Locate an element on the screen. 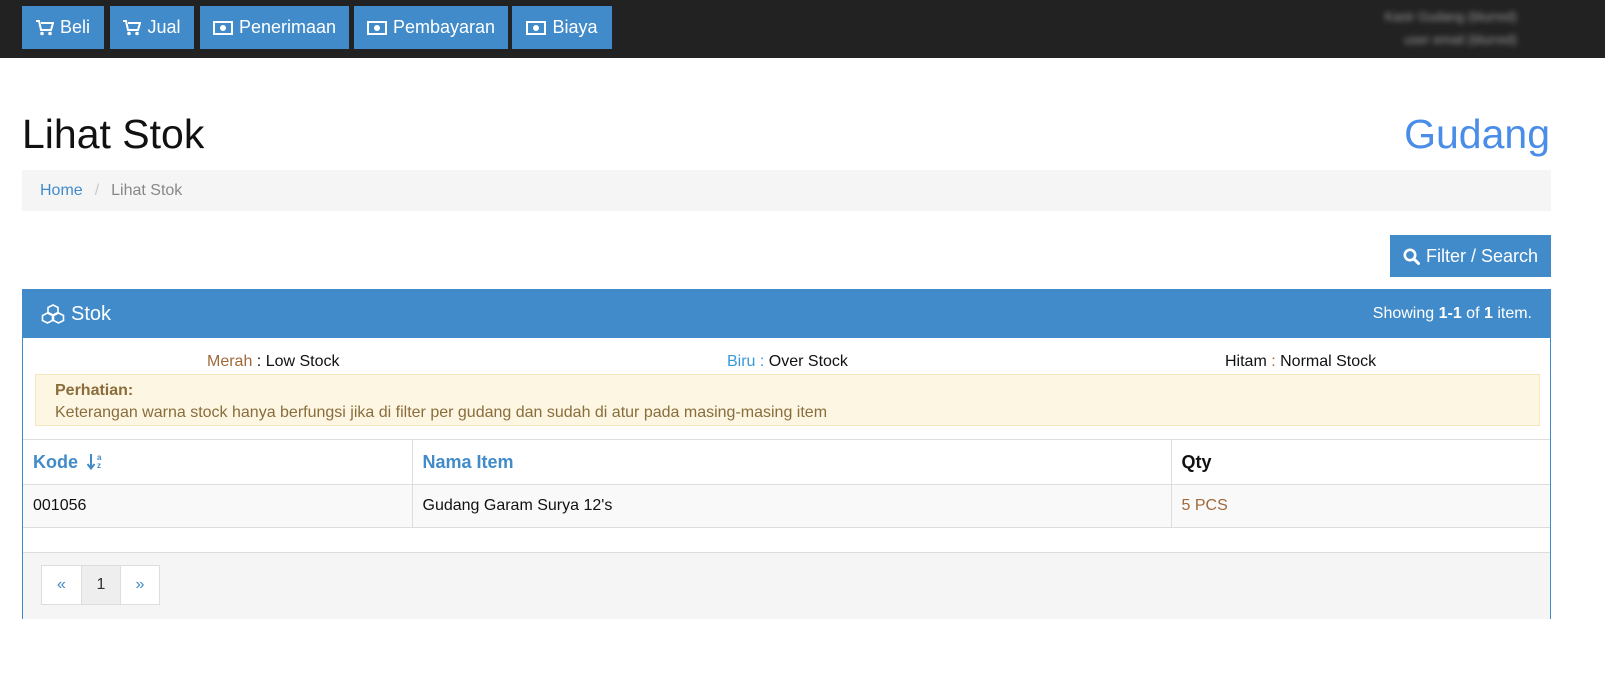 Image resolution: width=1605 pixels, height=695 pixels. legend-low-stock: Merah : Low Stock is located at coordinates (273, 362).